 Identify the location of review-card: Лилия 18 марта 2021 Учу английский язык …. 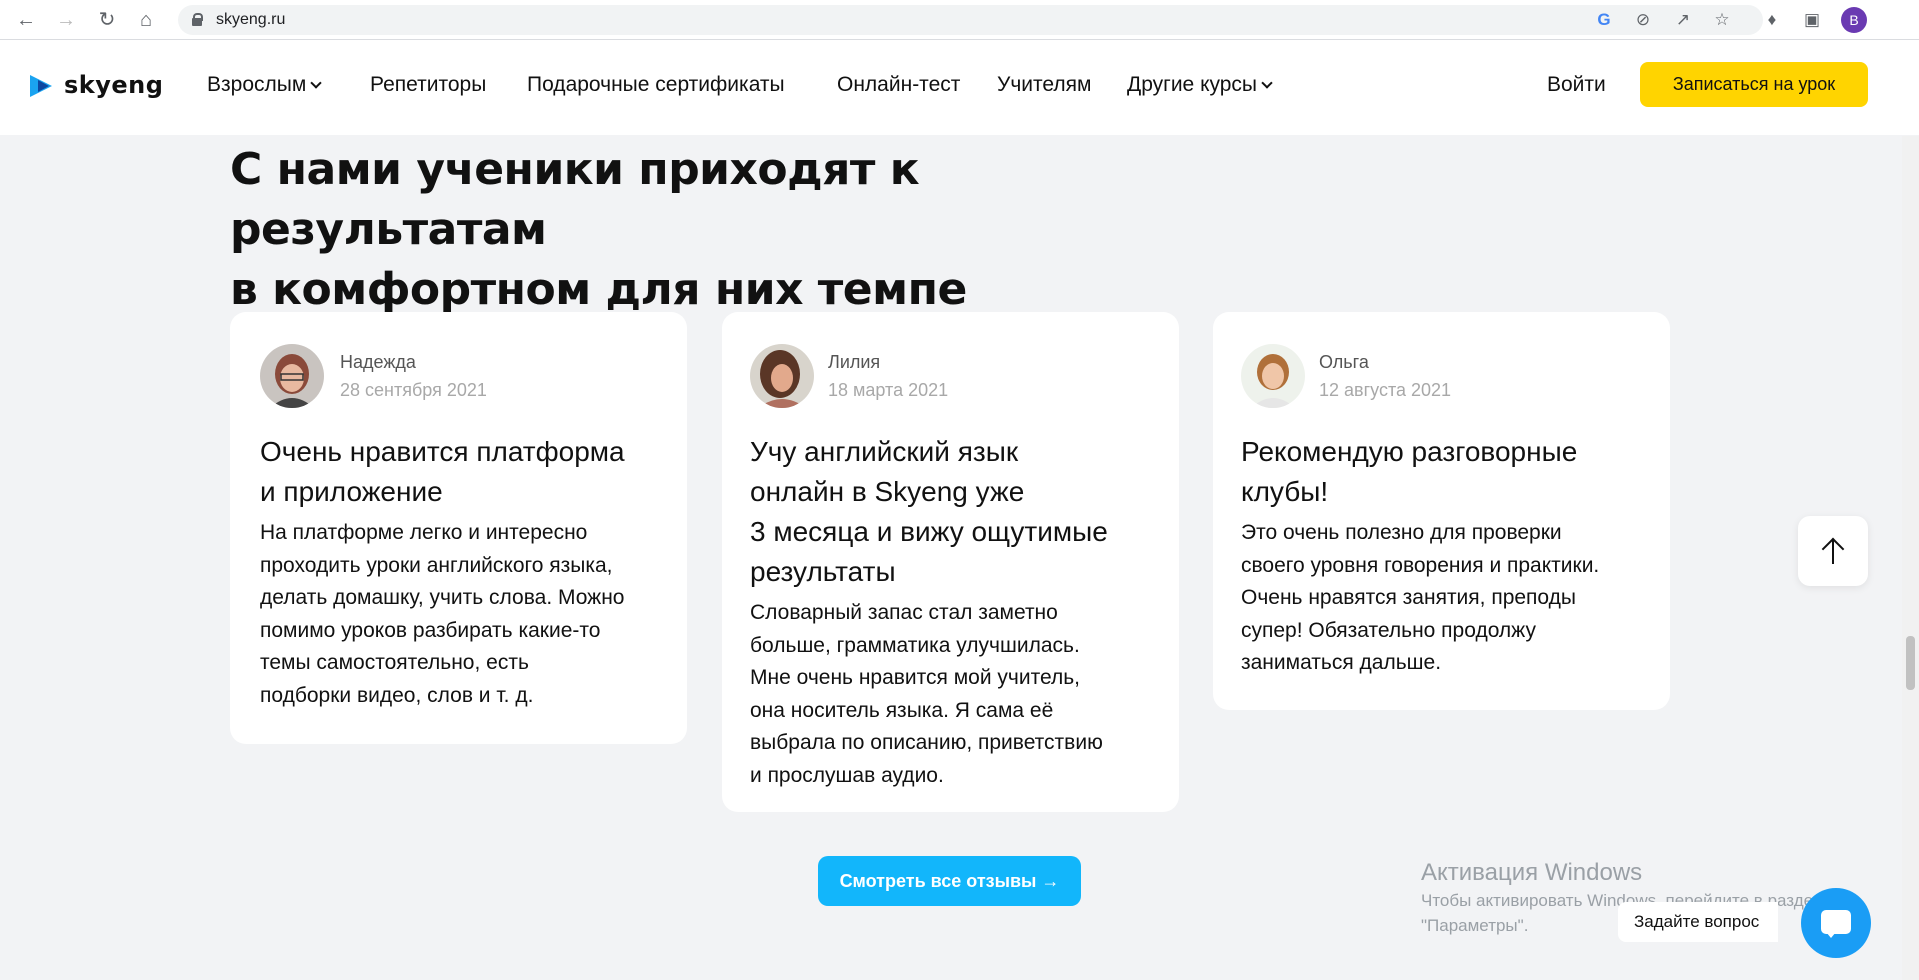
(950, 562).